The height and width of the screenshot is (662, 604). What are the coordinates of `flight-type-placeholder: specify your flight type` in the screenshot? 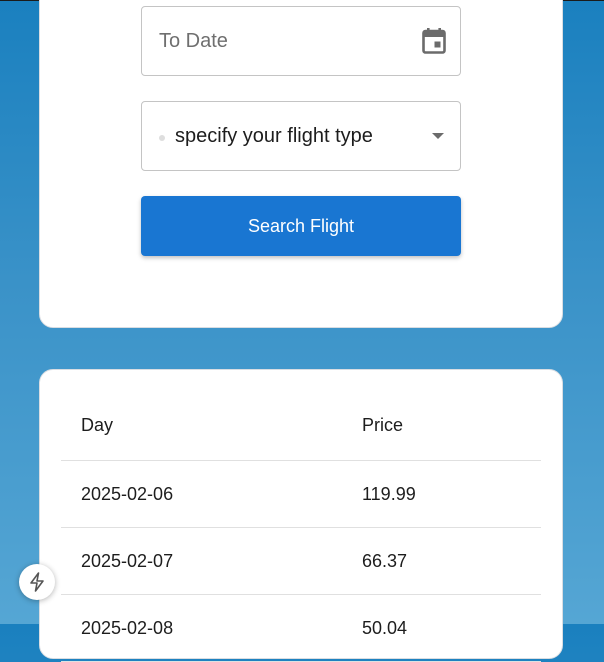 It's located at (274, 136).